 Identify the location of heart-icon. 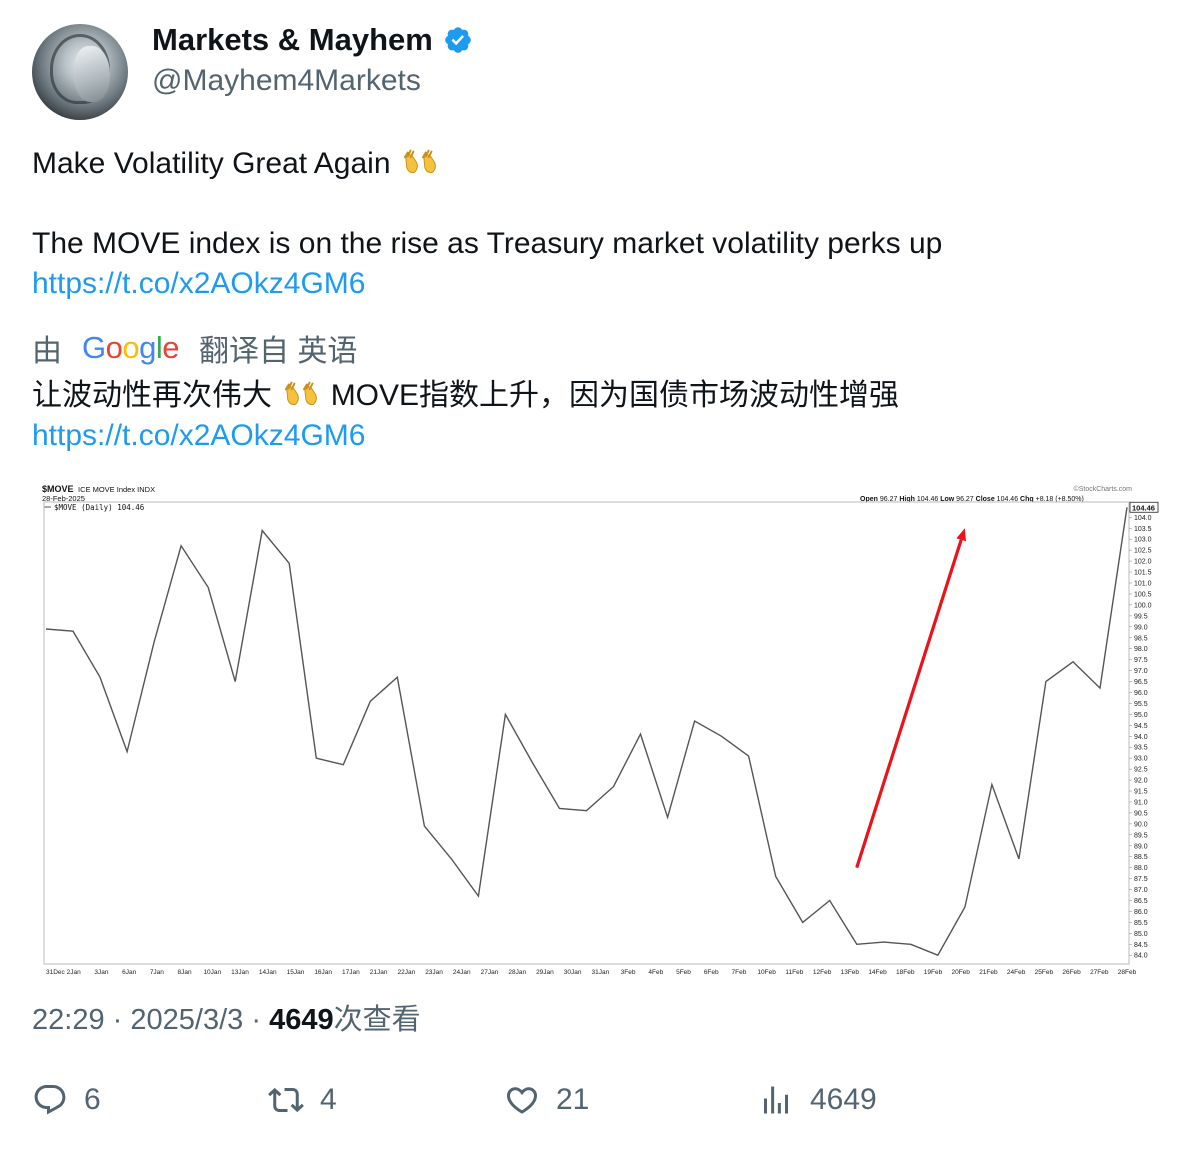
(522, 1100).